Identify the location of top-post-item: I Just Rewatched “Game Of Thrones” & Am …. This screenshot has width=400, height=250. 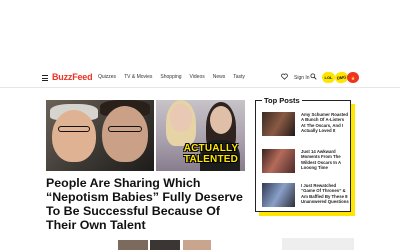
(305, 196).